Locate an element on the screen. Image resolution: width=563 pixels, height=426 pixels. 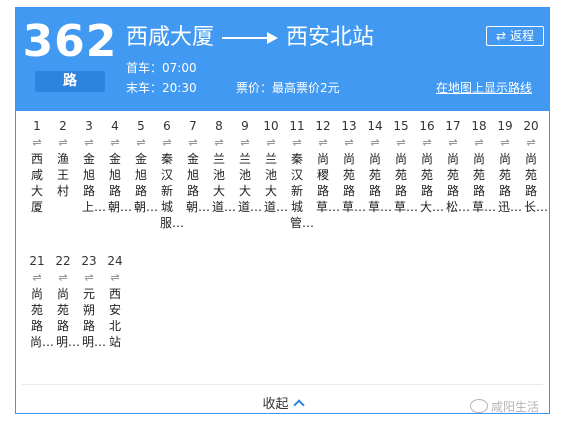
stop-number: 1 is located at coordinates (37, 126).